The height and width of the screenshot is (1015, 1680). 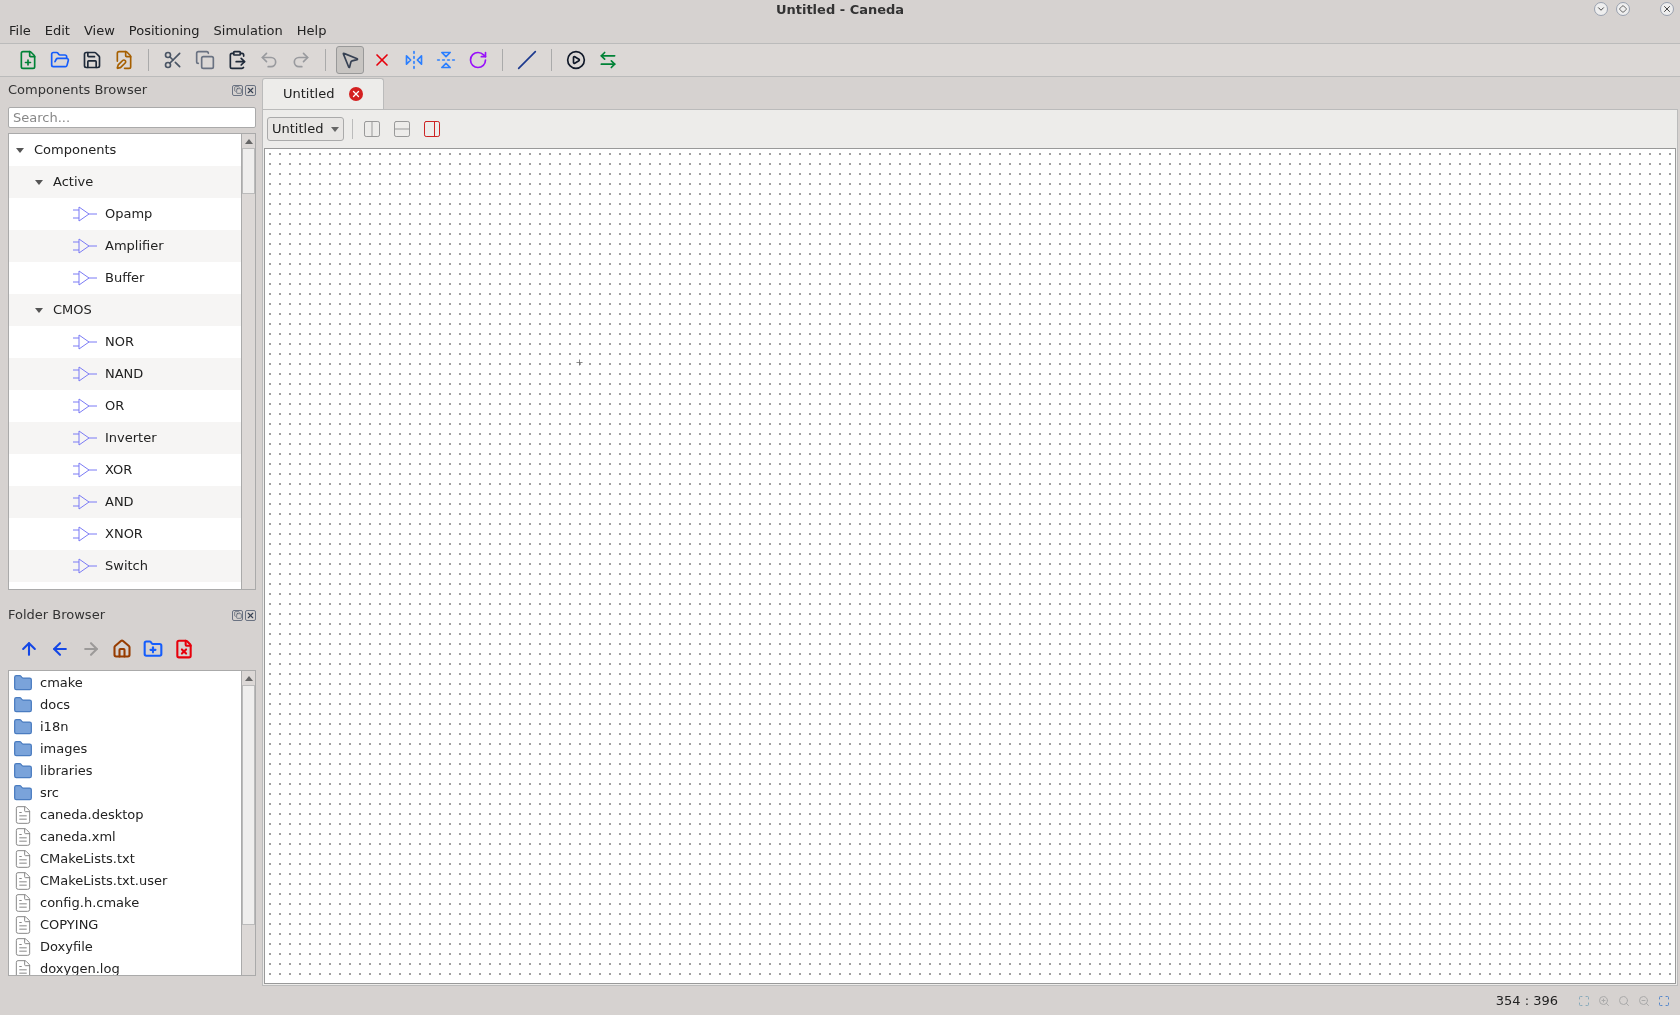 I want to click on split-columns-icon, so click(x=372, y=129).